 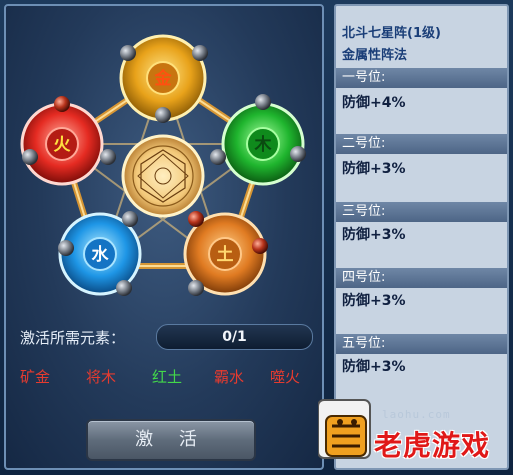 I want to click on position-3-value: 防御+3%, so click(x=374, y=235).